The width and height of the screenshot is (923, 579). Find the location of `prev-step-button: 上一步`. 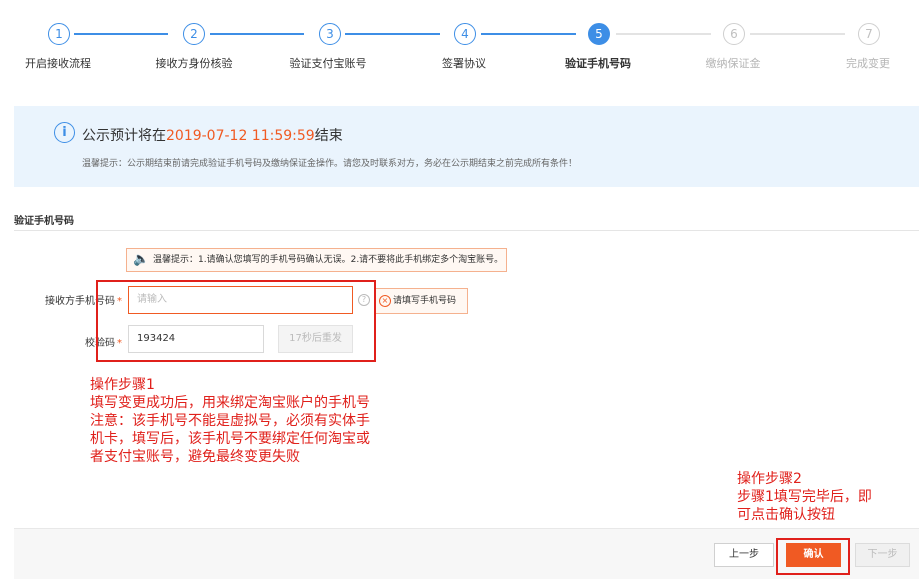

prev-step-button: 上一步 is located at coordinates (744, 555).